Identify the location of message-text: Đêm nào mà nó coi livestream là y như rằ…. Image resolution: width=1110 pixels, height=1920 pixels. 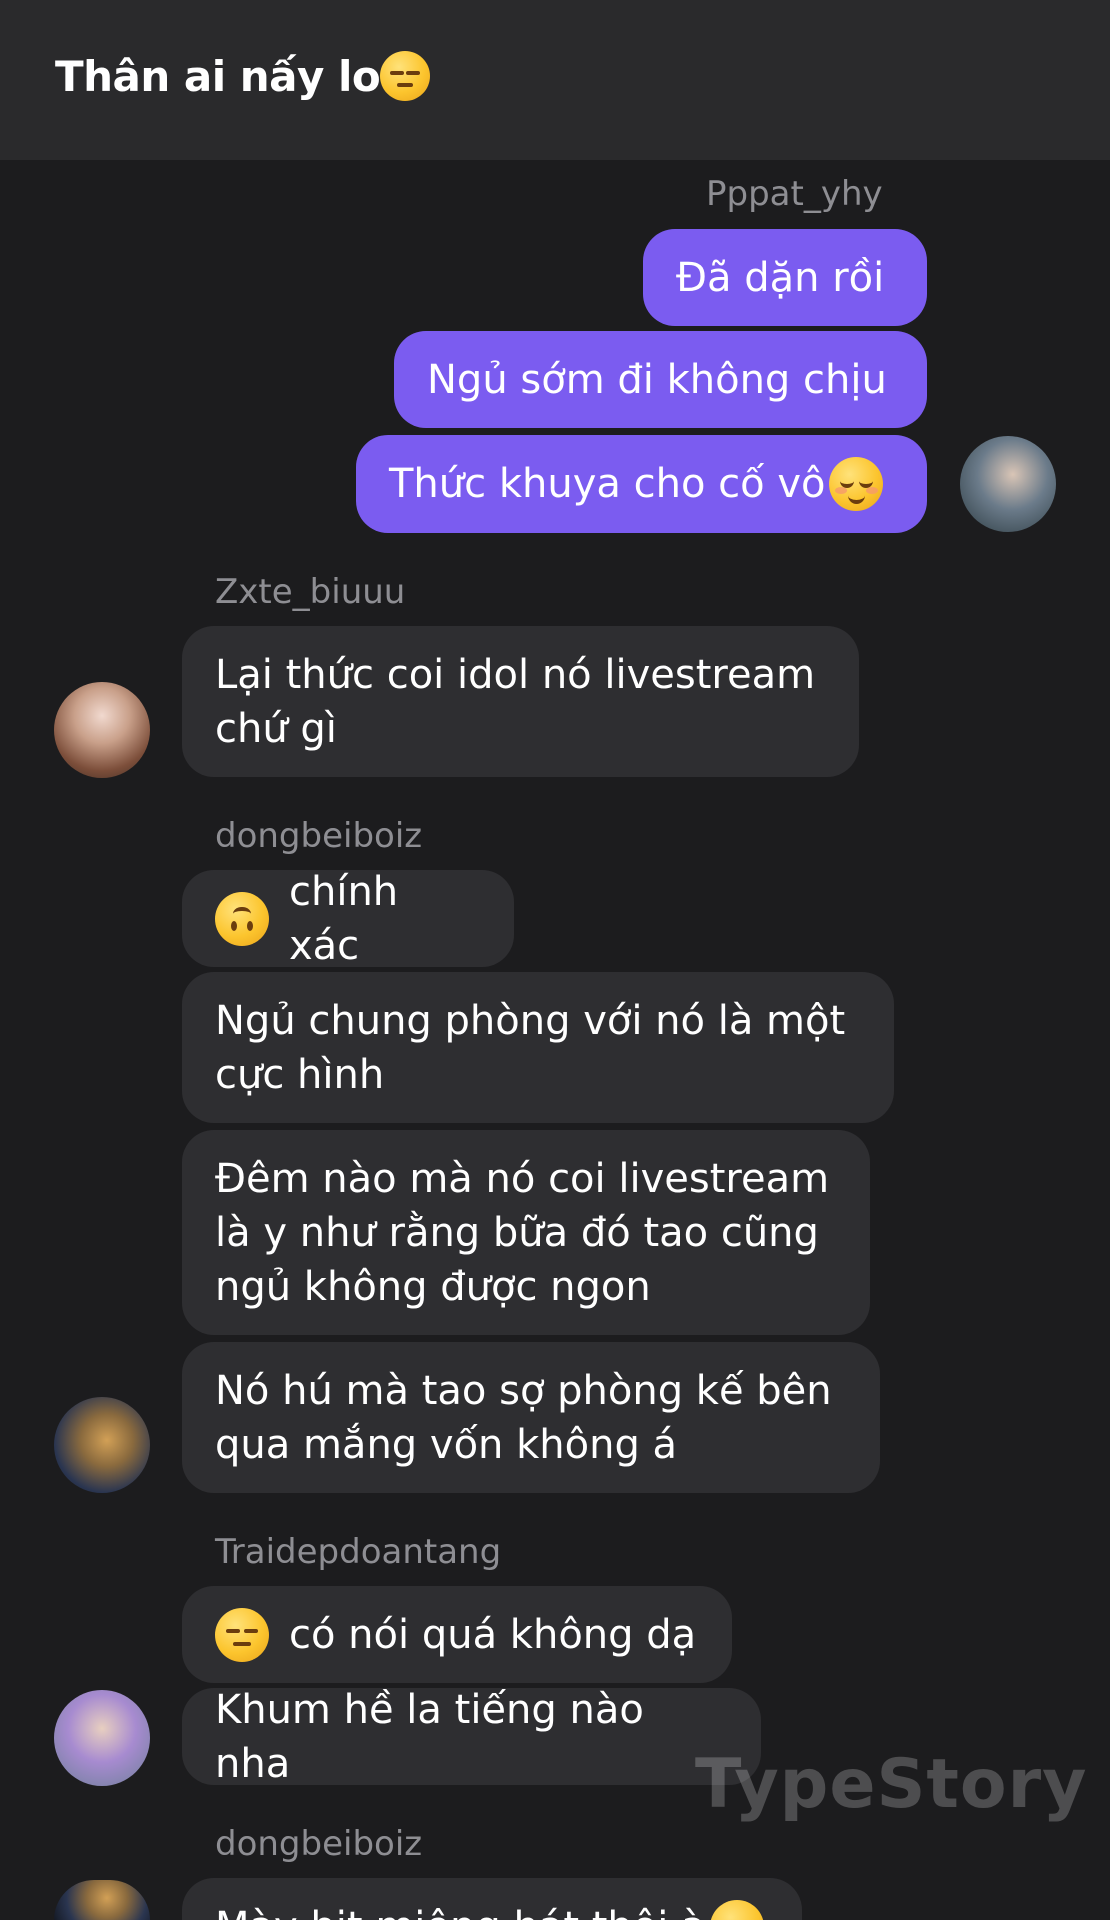
(522, 1232).